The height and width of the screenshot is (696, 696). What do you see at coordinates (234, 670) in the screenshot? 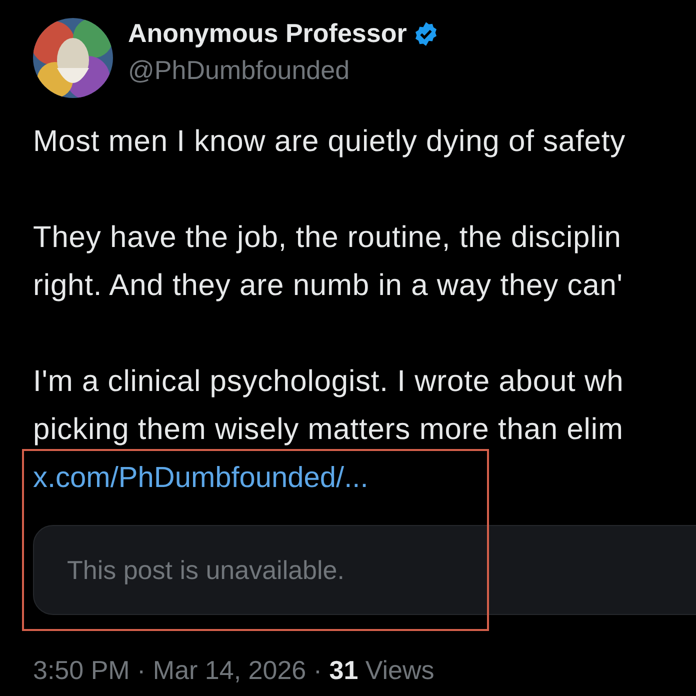
I see `post-timestamp-views: 3:50 PM · Mar 14, 2026 · 31 Views` at bounding box center [234, 670].